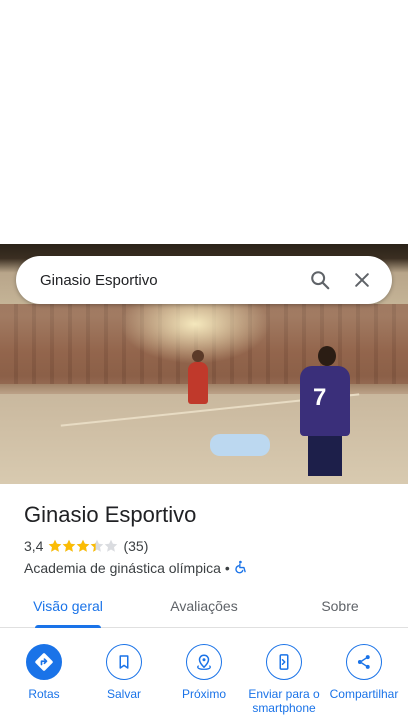  I want to click on tab-reviews: Avaliações, so click(204, 605).